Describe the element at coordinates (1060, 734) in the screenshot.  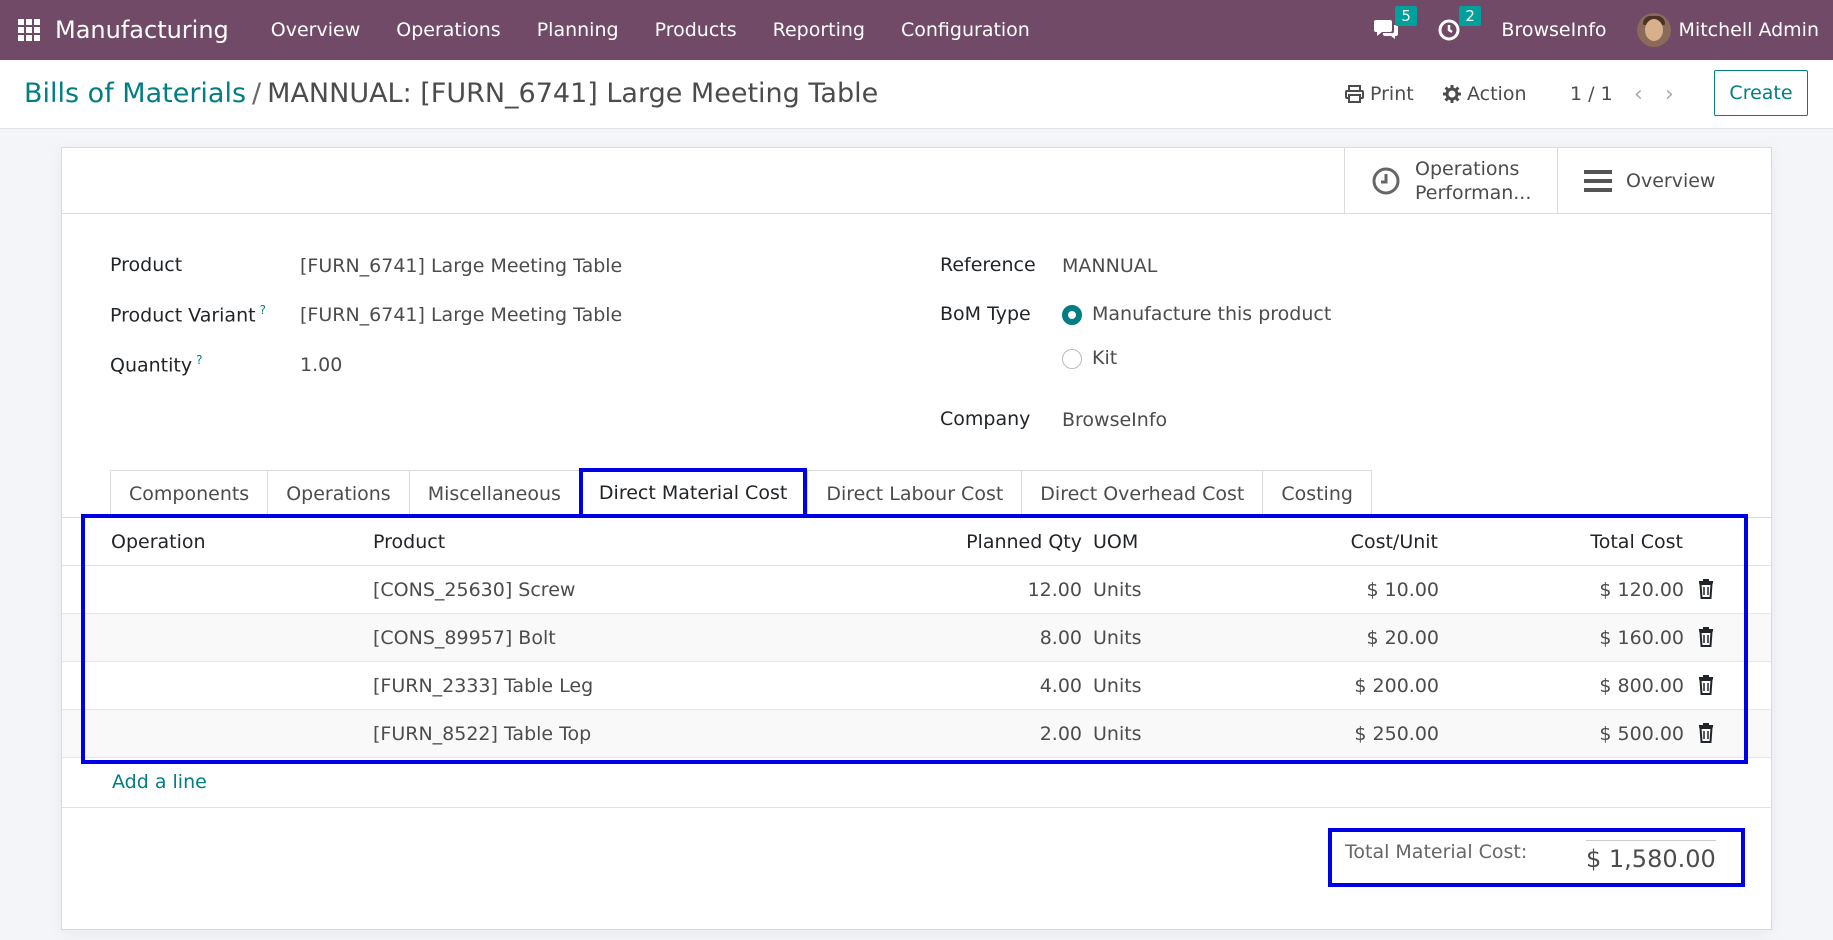
I see `row-planned-qty: 2.00` at that location.